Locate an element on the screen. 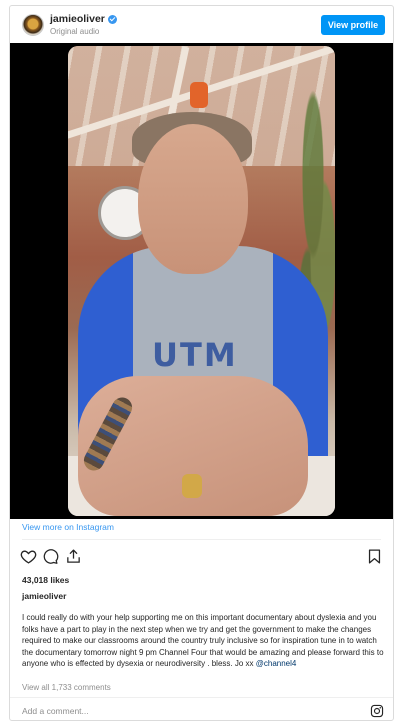 The image size is (403, 727). verified-icon is located at coordinates (112, 19).